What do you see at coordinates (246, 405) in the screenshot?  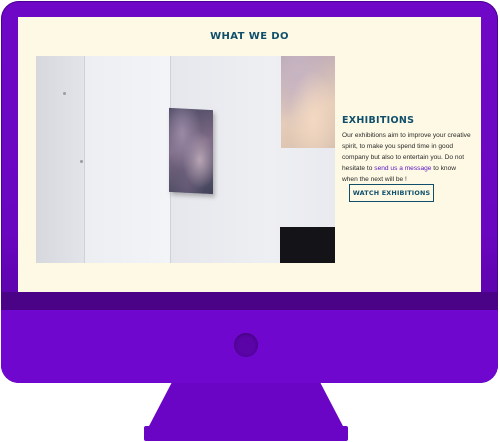 I see `monitor-stand` at bounding box center [246, 405].